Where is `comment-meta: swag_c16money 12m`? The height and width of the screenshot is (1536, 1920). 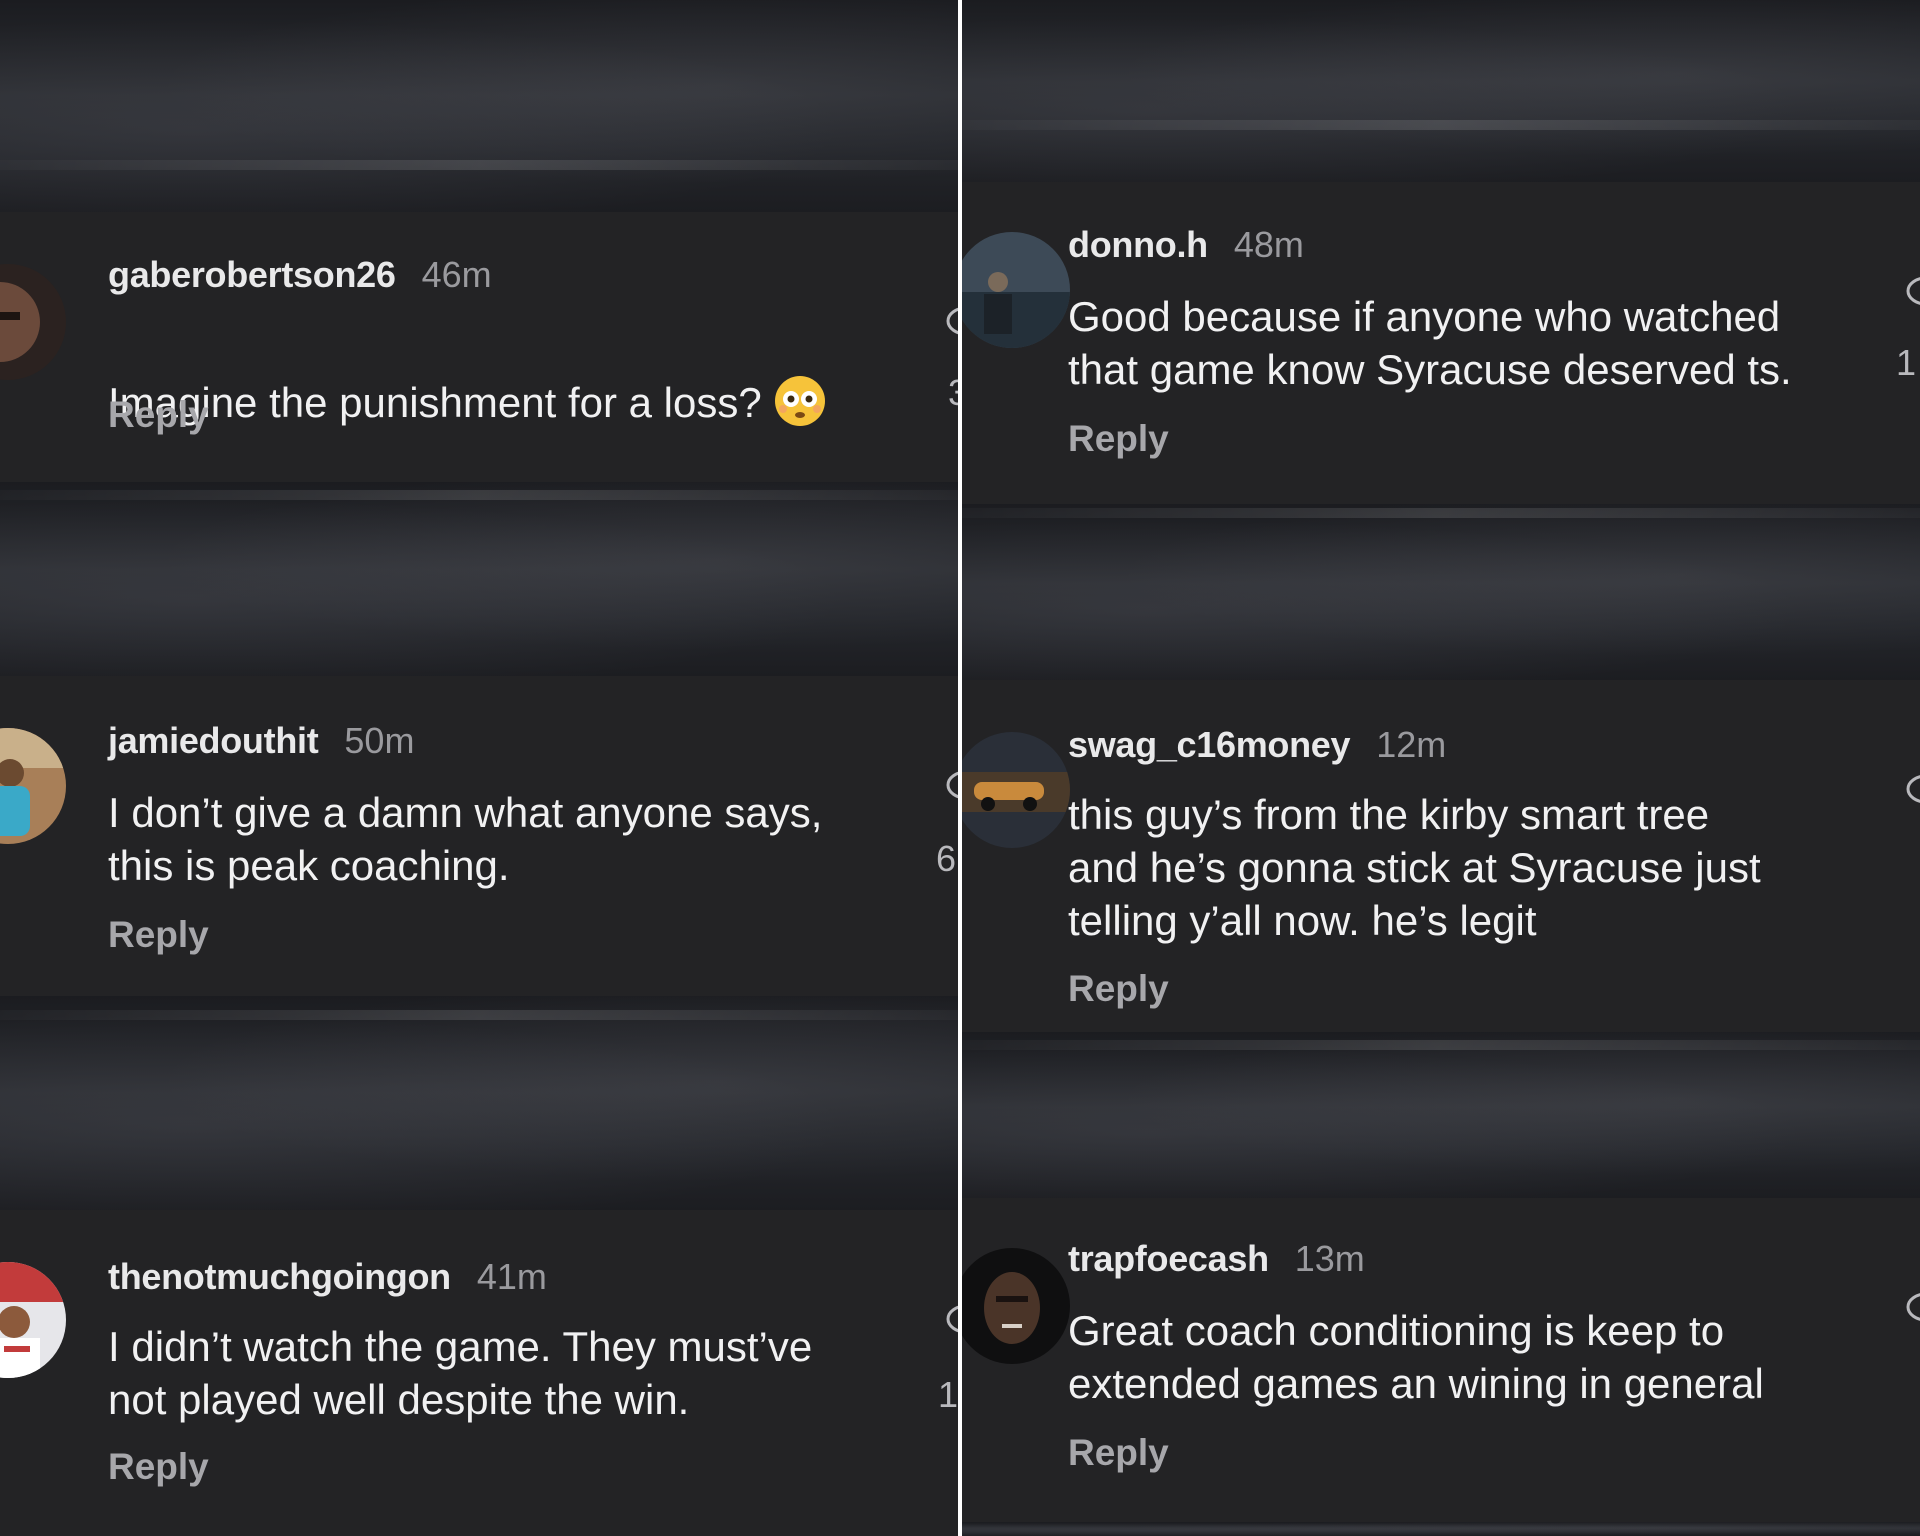
comment-meta: swag_c16money 12m is located at coordinates (1257, 745).